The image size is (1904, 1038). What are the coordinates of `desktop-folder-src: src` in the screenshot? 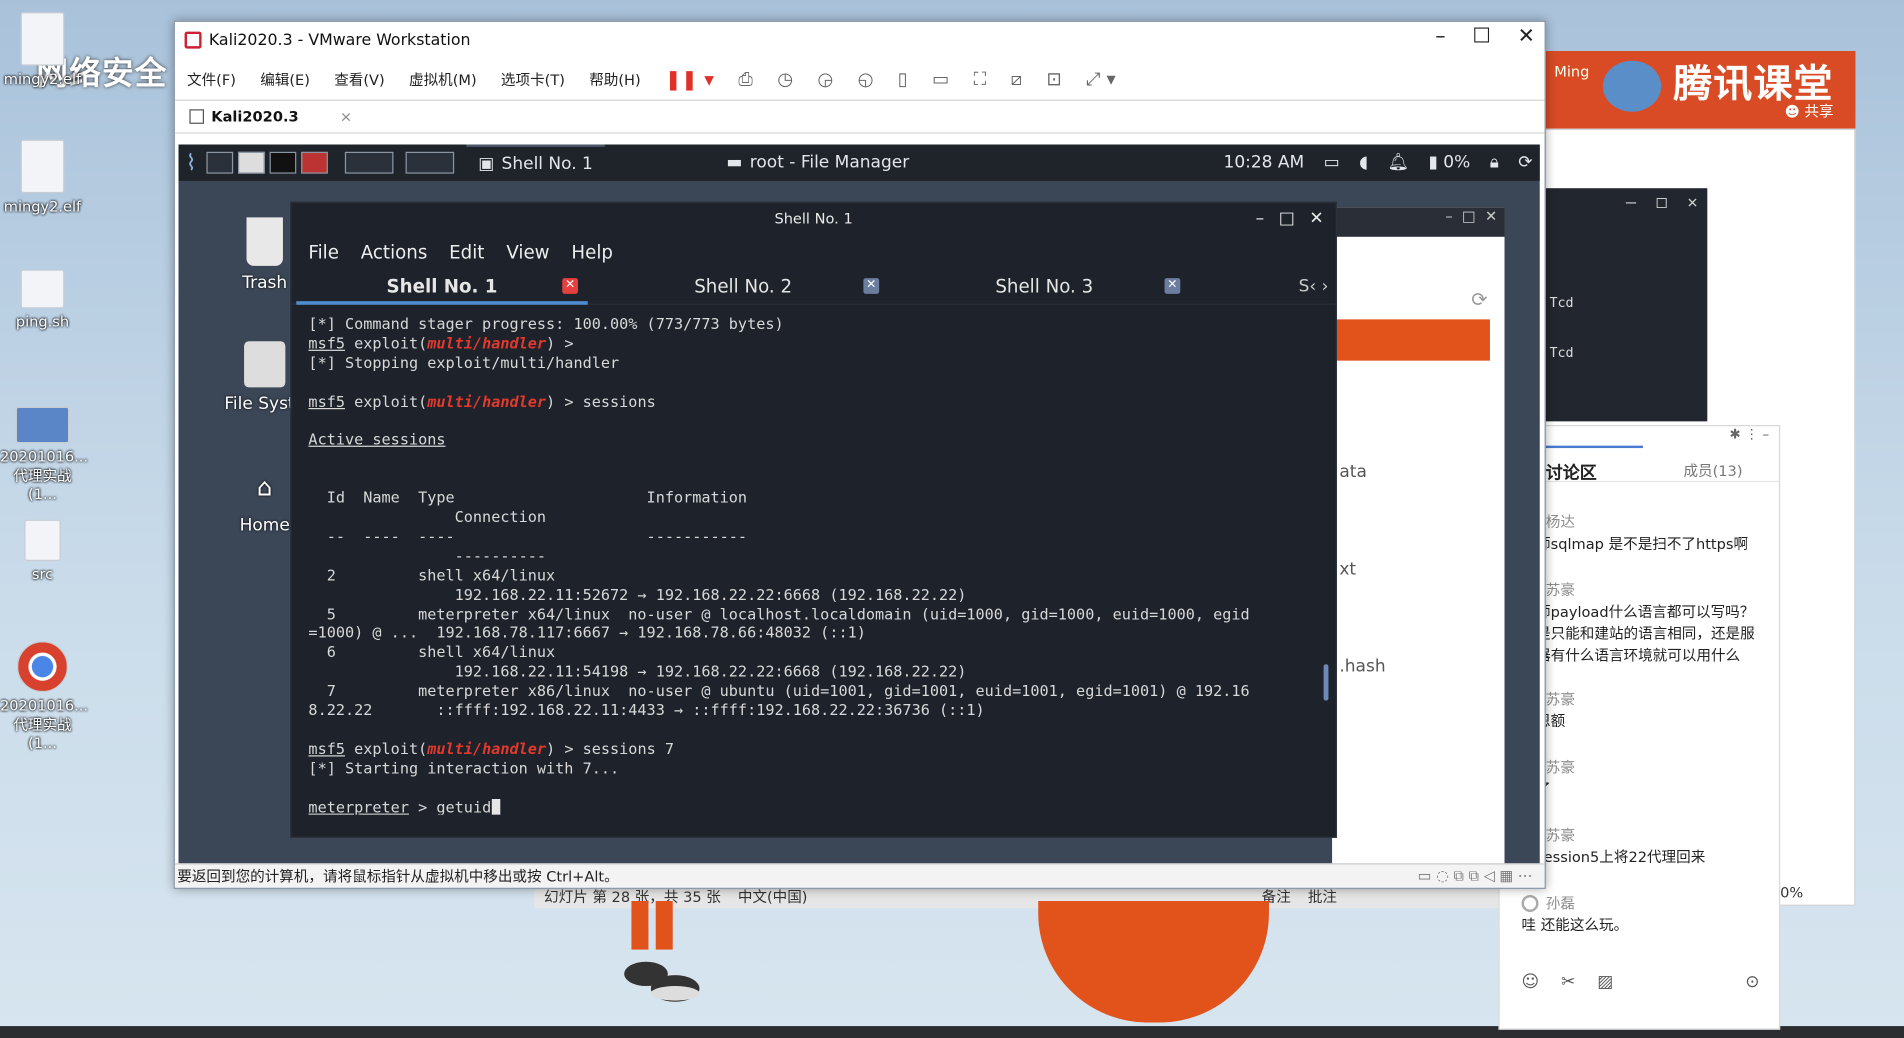 It's located at (42, 551).